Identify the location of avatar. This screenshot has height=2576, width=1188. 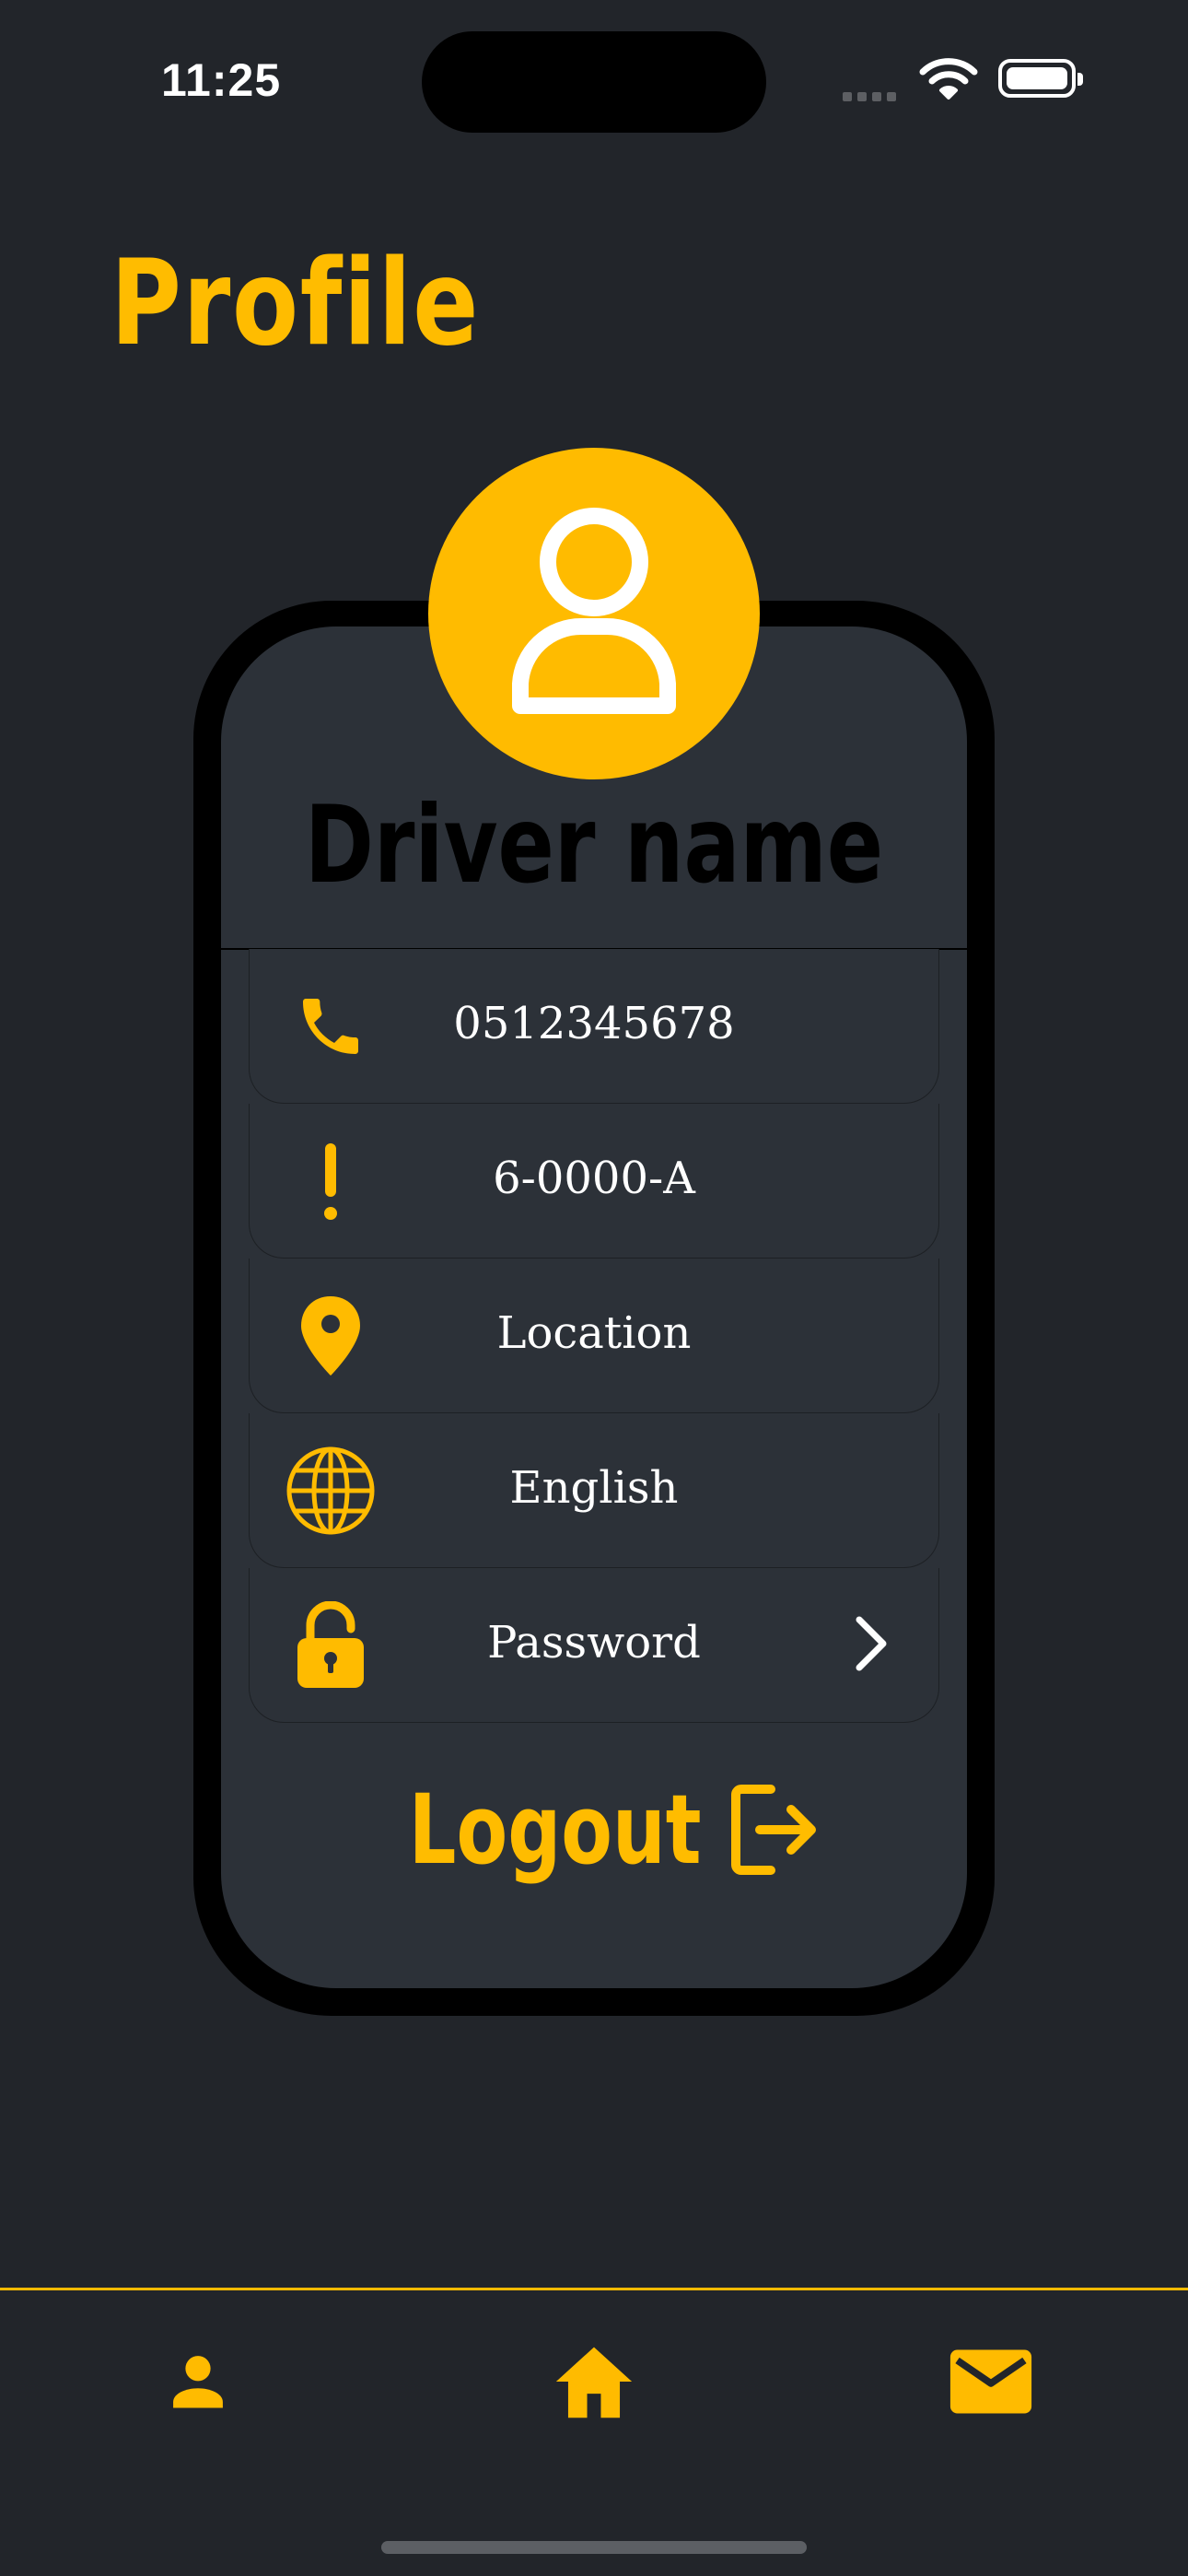
(594, 613).